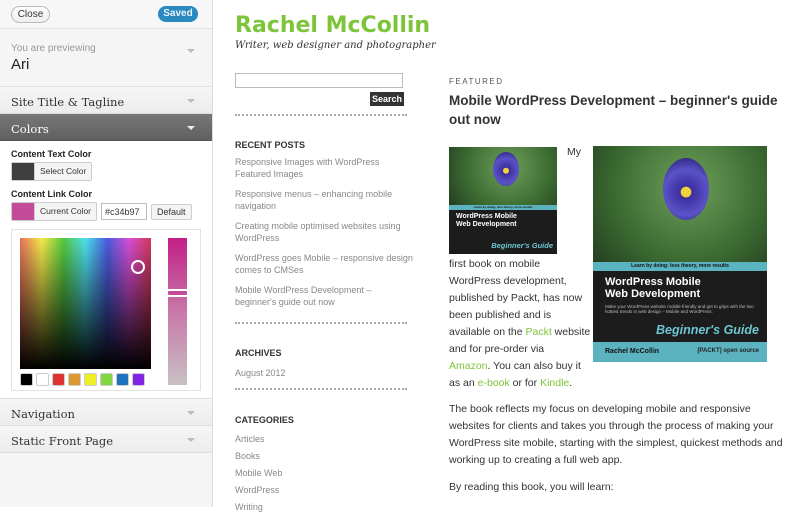  What do you see at coordinates (106, 412) in the screenshot?
I see `section-navigation: Navigation` at bounding box center [106, 412].